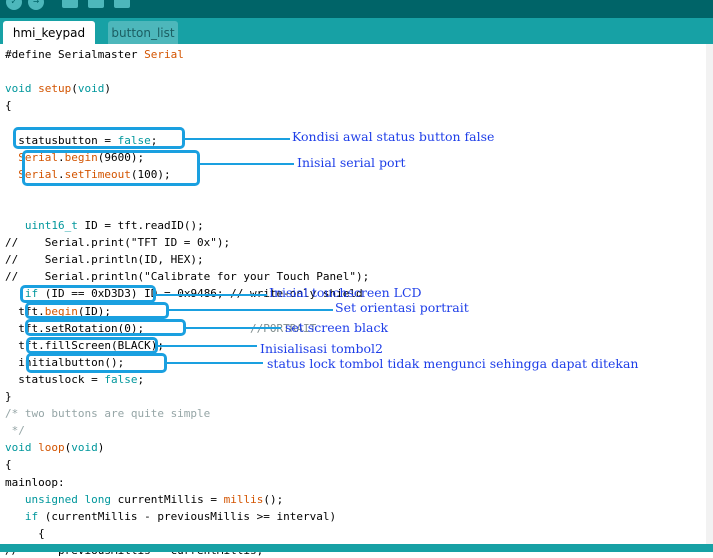 This screenshot has height=558, width=713. I want to click on code-token: millis, so click(243, 499).